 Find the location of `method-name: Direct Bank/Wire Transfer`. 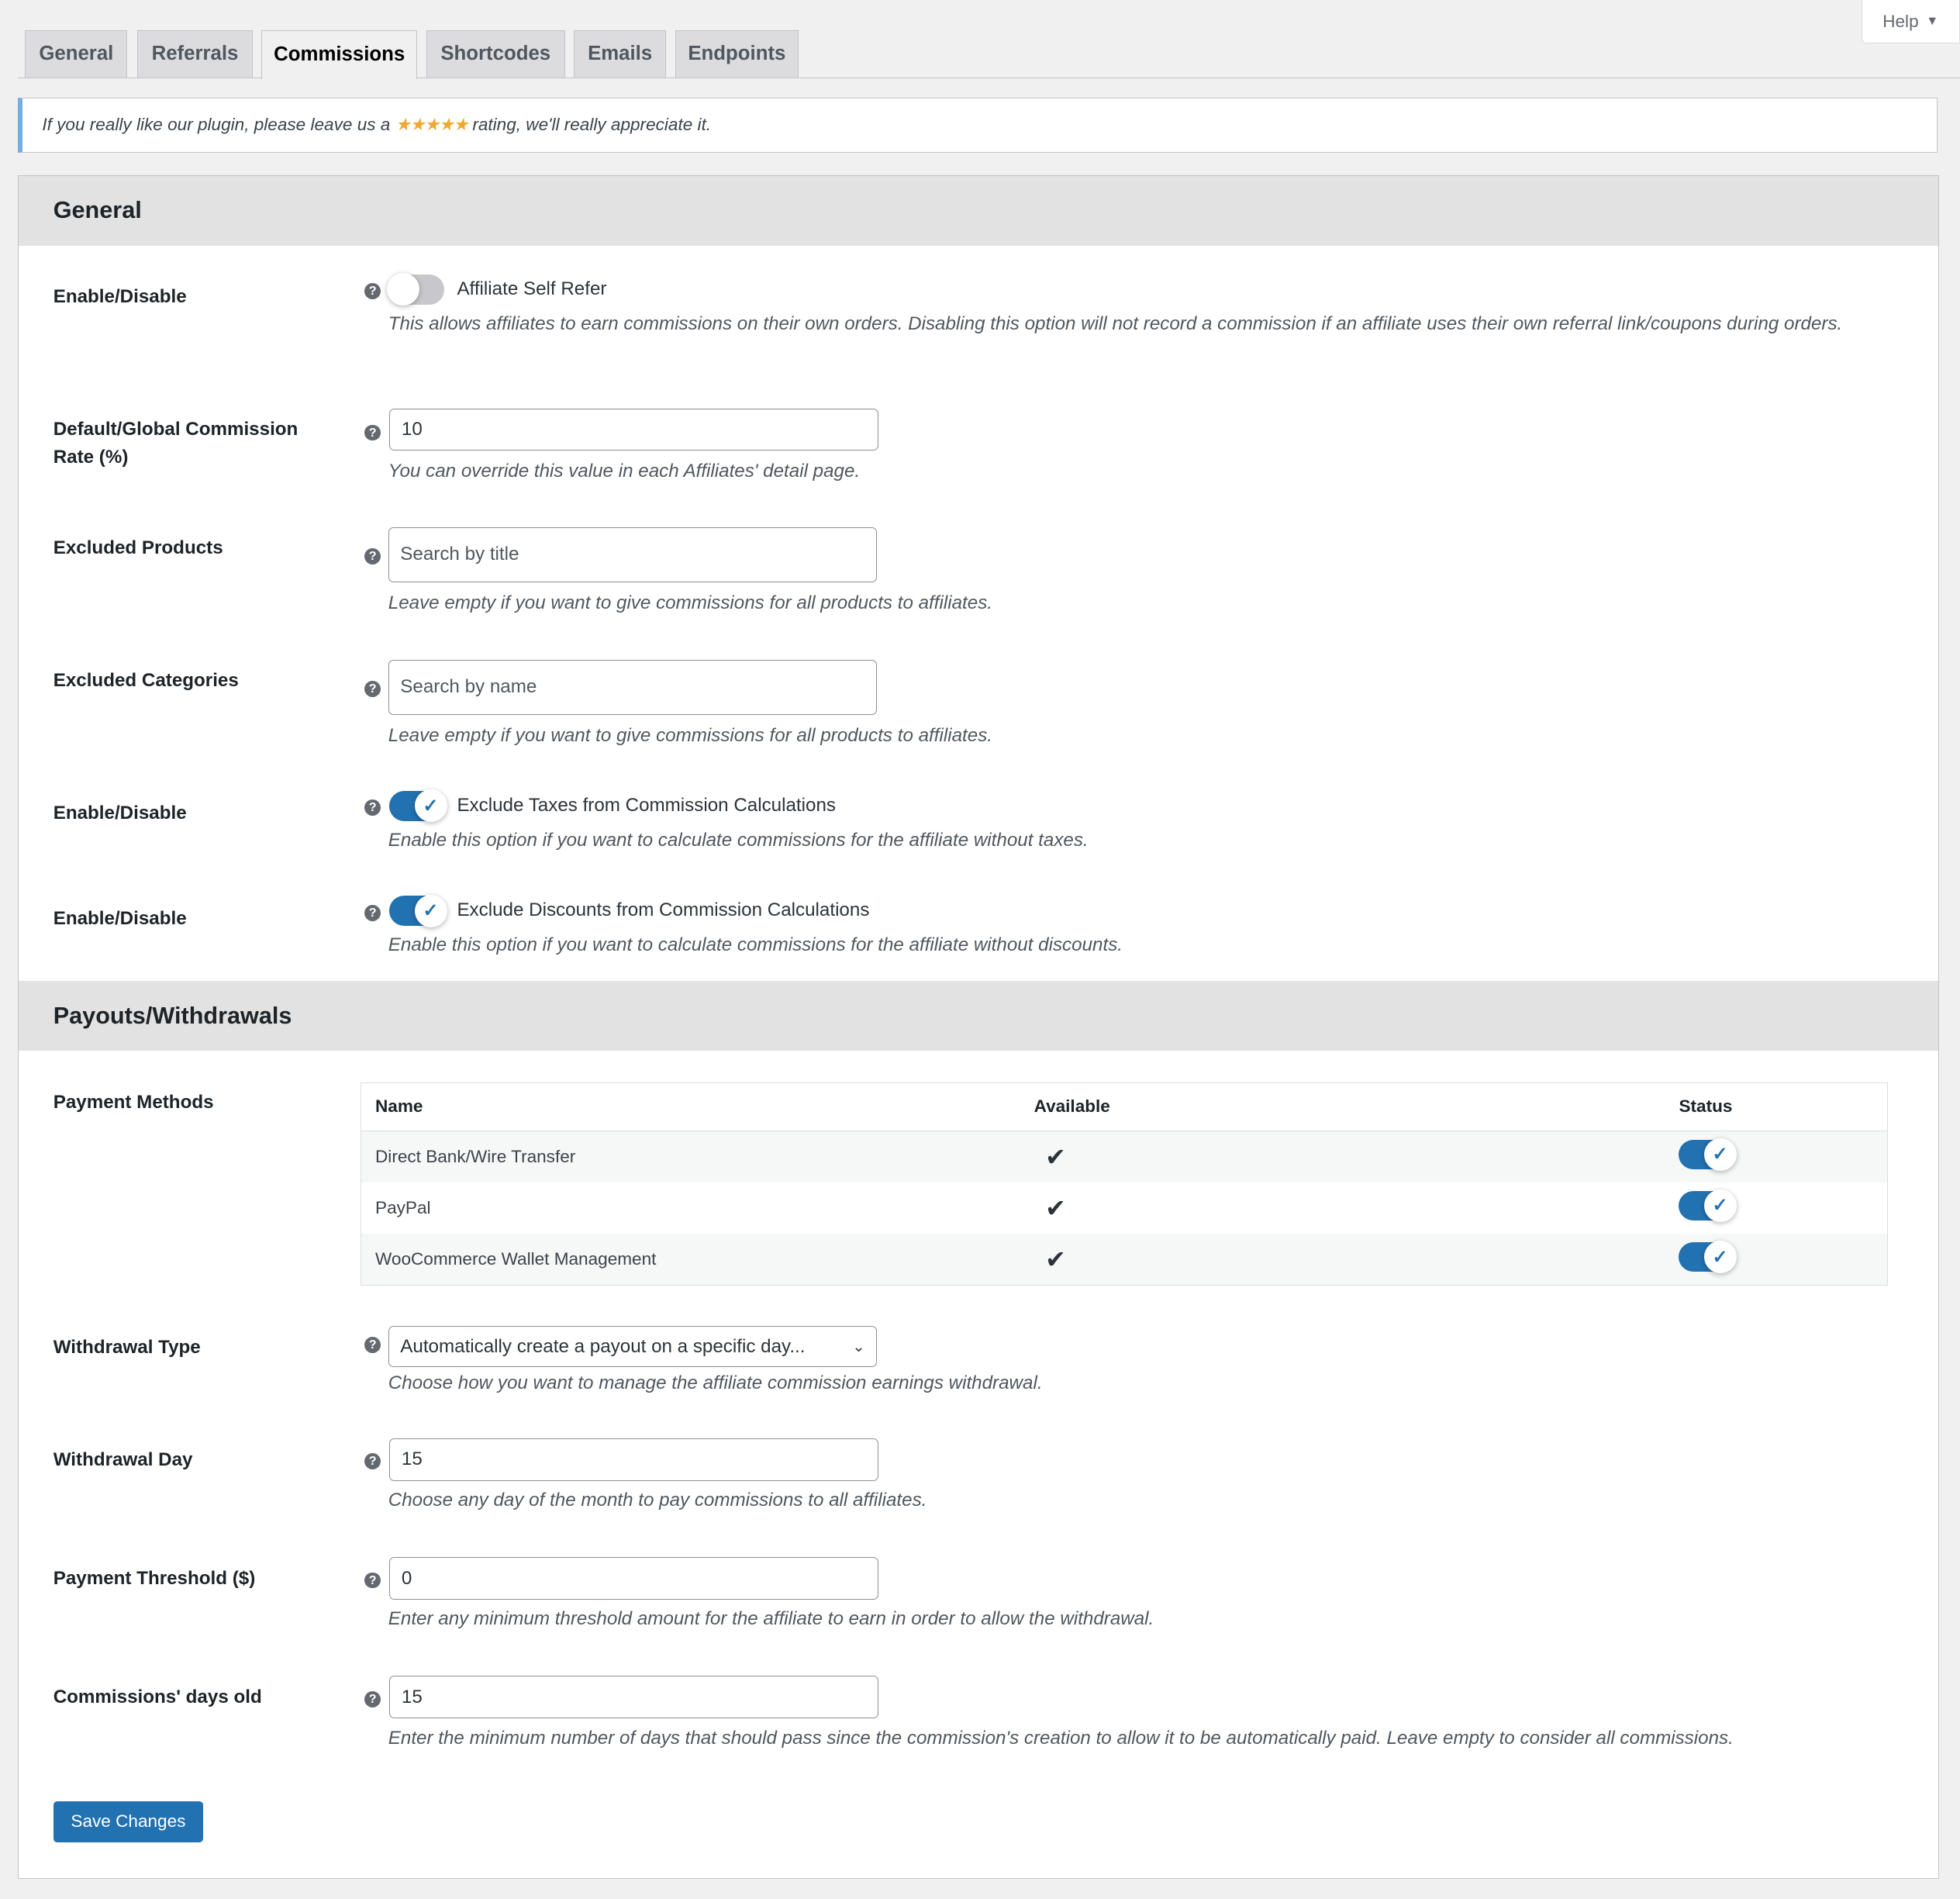

method-name: Direct Bank/Wire Transfer is located at coordinates (690, 1157).